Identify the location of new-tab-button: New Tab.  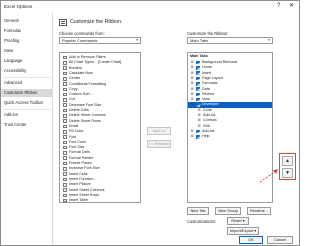
(198, 211).